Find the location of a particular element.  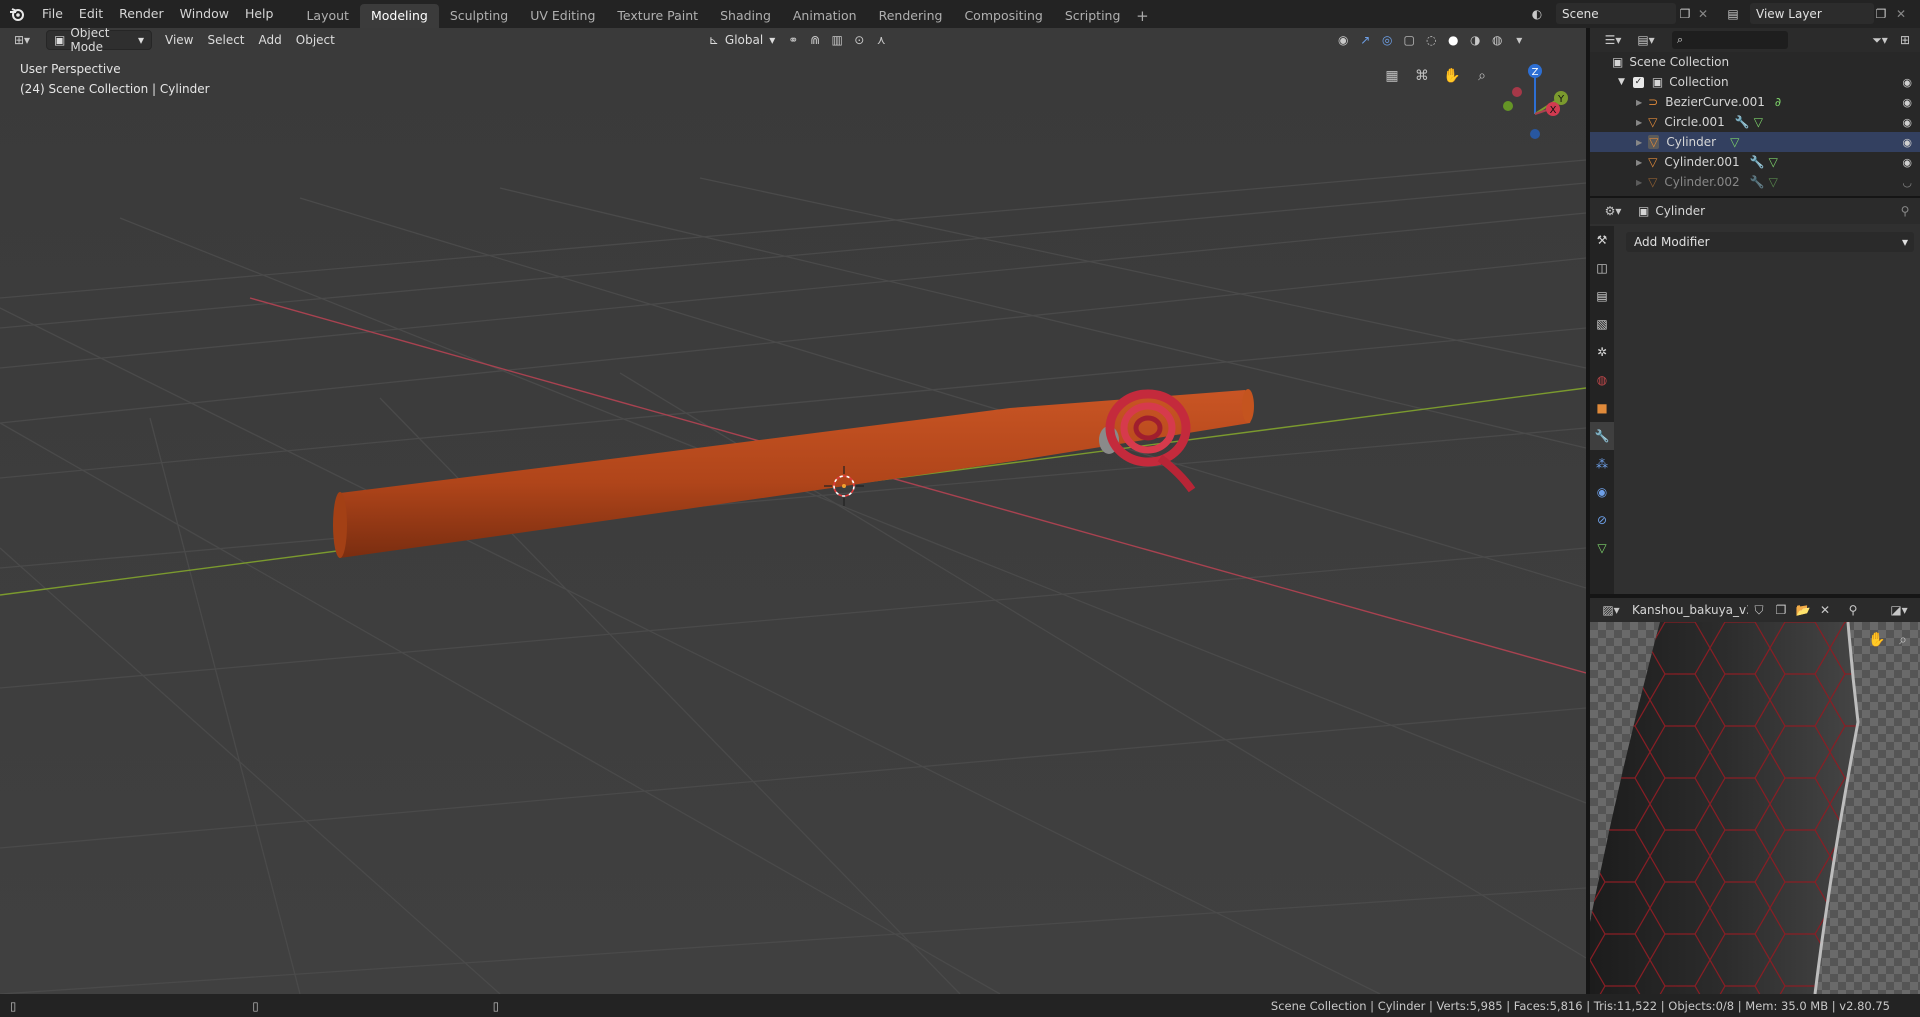

eye-closed-icon: ◡ is located at coordinates (1907, 182).